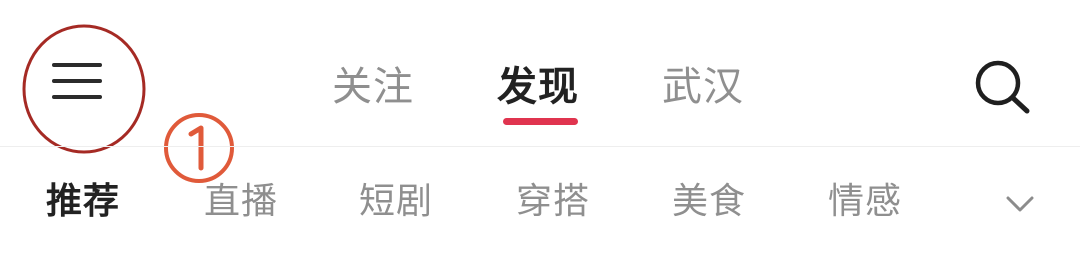  I want to click on category-food: 美食, so click(709, 202).